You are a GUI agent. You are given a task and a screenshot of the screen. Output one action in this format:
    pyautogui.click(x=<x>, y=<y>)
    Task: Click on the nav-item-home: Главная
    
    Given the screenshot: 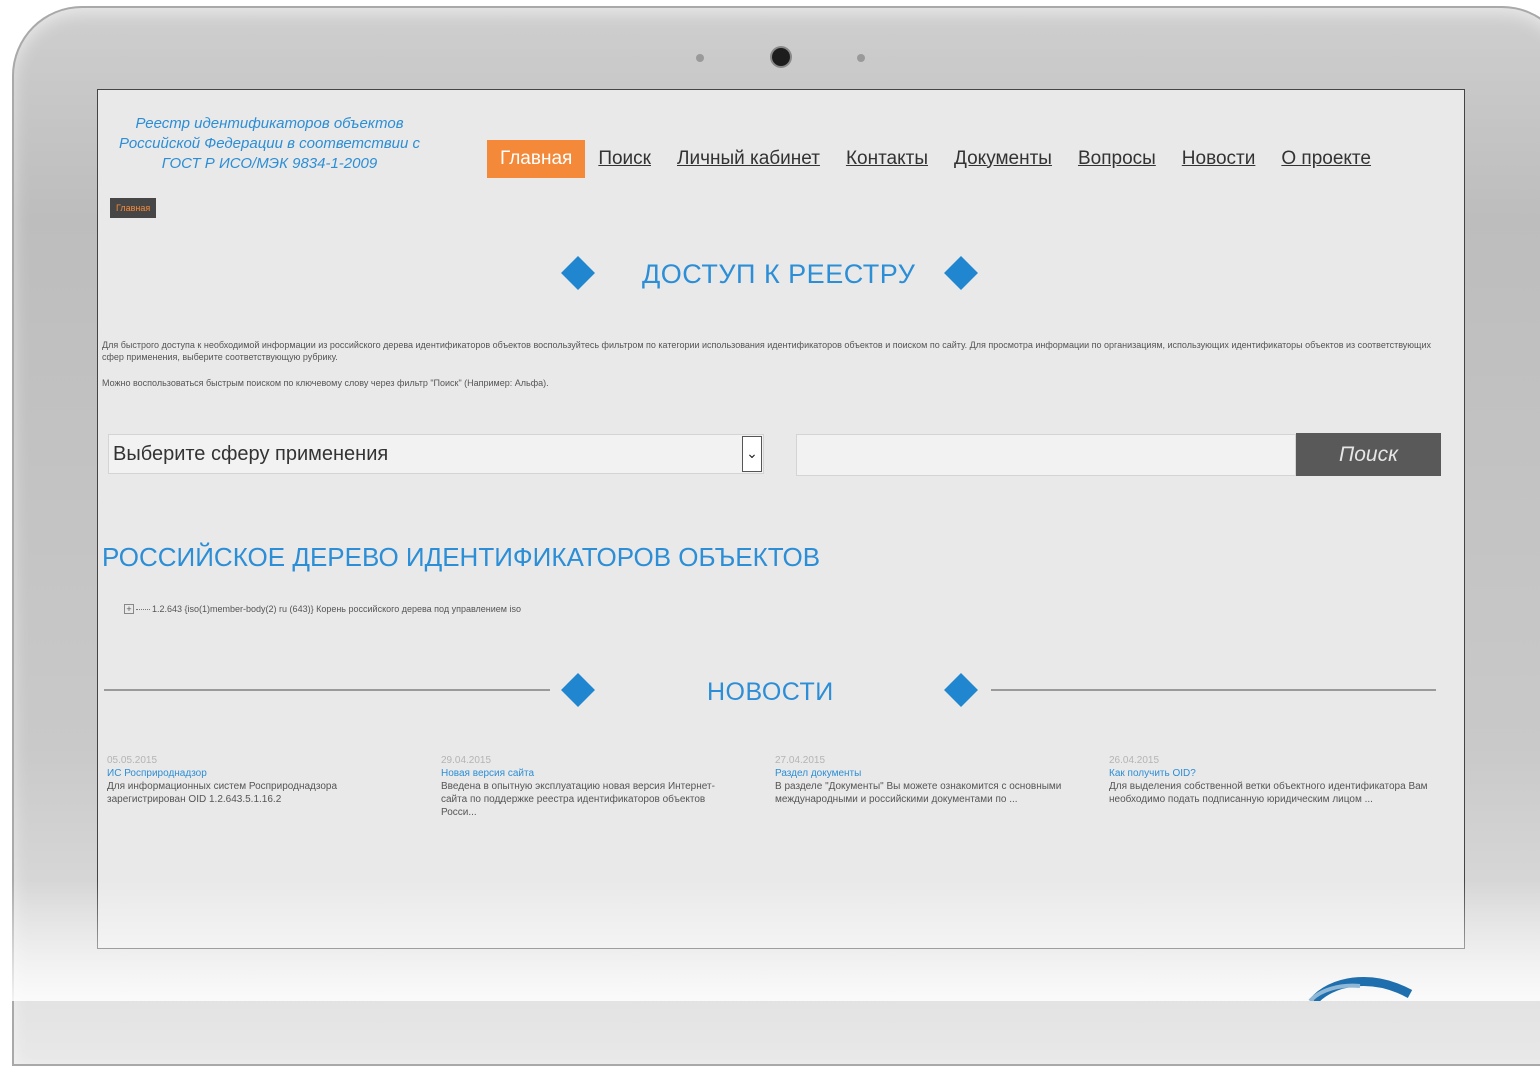 What is the action you would take?
    pyautogui.click(x=536, y=158)
    